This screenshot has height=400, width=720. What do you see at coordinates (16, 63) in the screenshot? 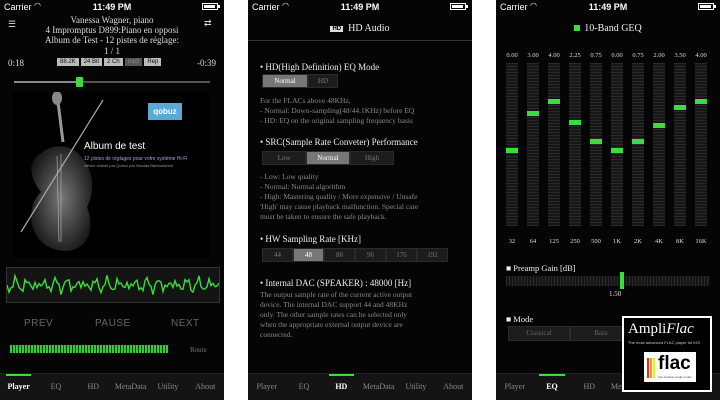
I see `elapsed-time: 0:18` at bounding box center [16, 63].